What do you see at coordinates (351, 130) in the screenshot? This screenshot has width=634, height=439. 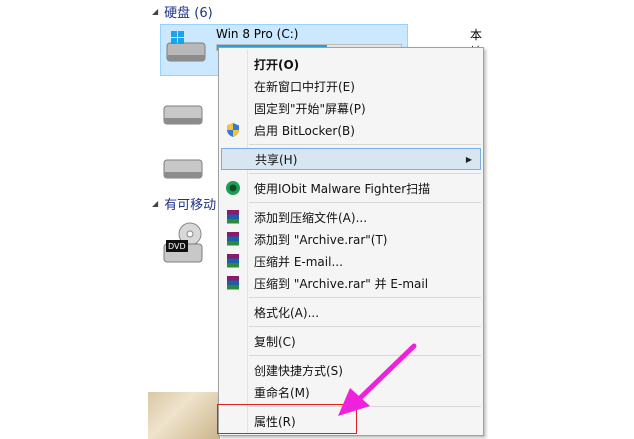 I see `menu-item-bitlocker: 启用 BitLocker(B)` at bounding box center [351, 130].